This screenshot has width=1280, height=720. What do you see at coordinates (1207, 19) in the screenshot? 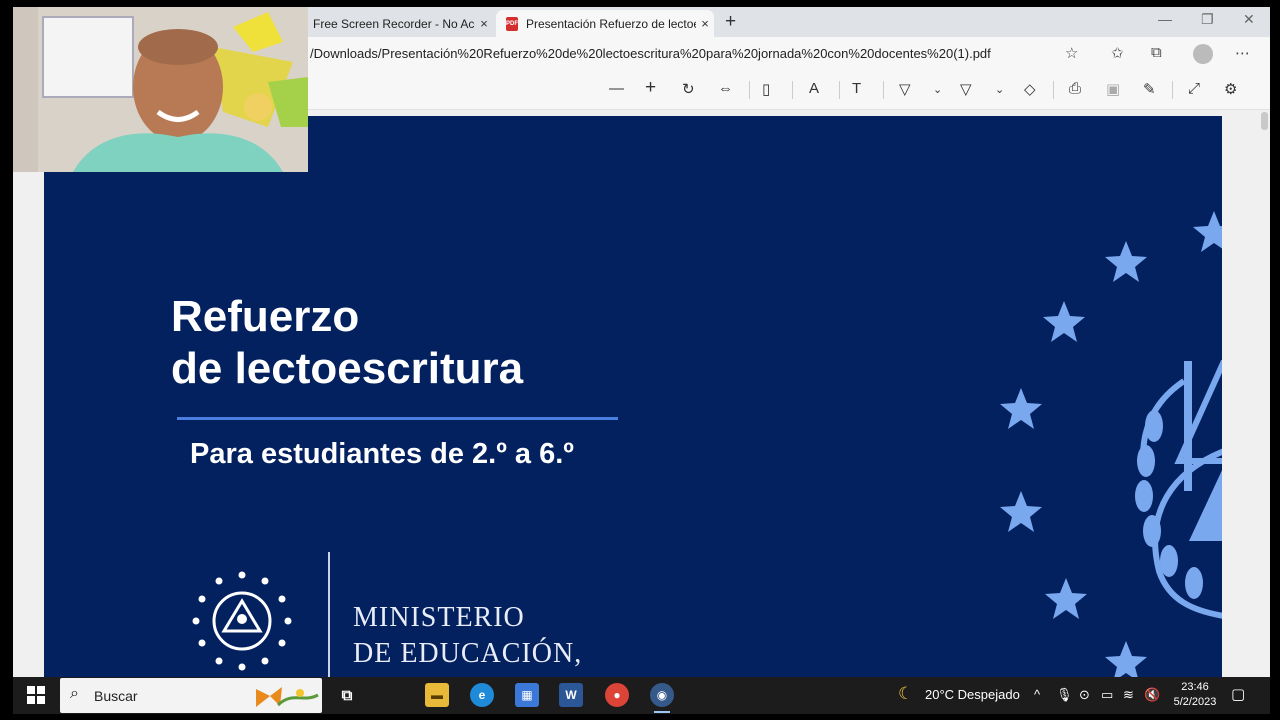
I see `maximize-icon: ❐` at bounding box center [1207, 19].